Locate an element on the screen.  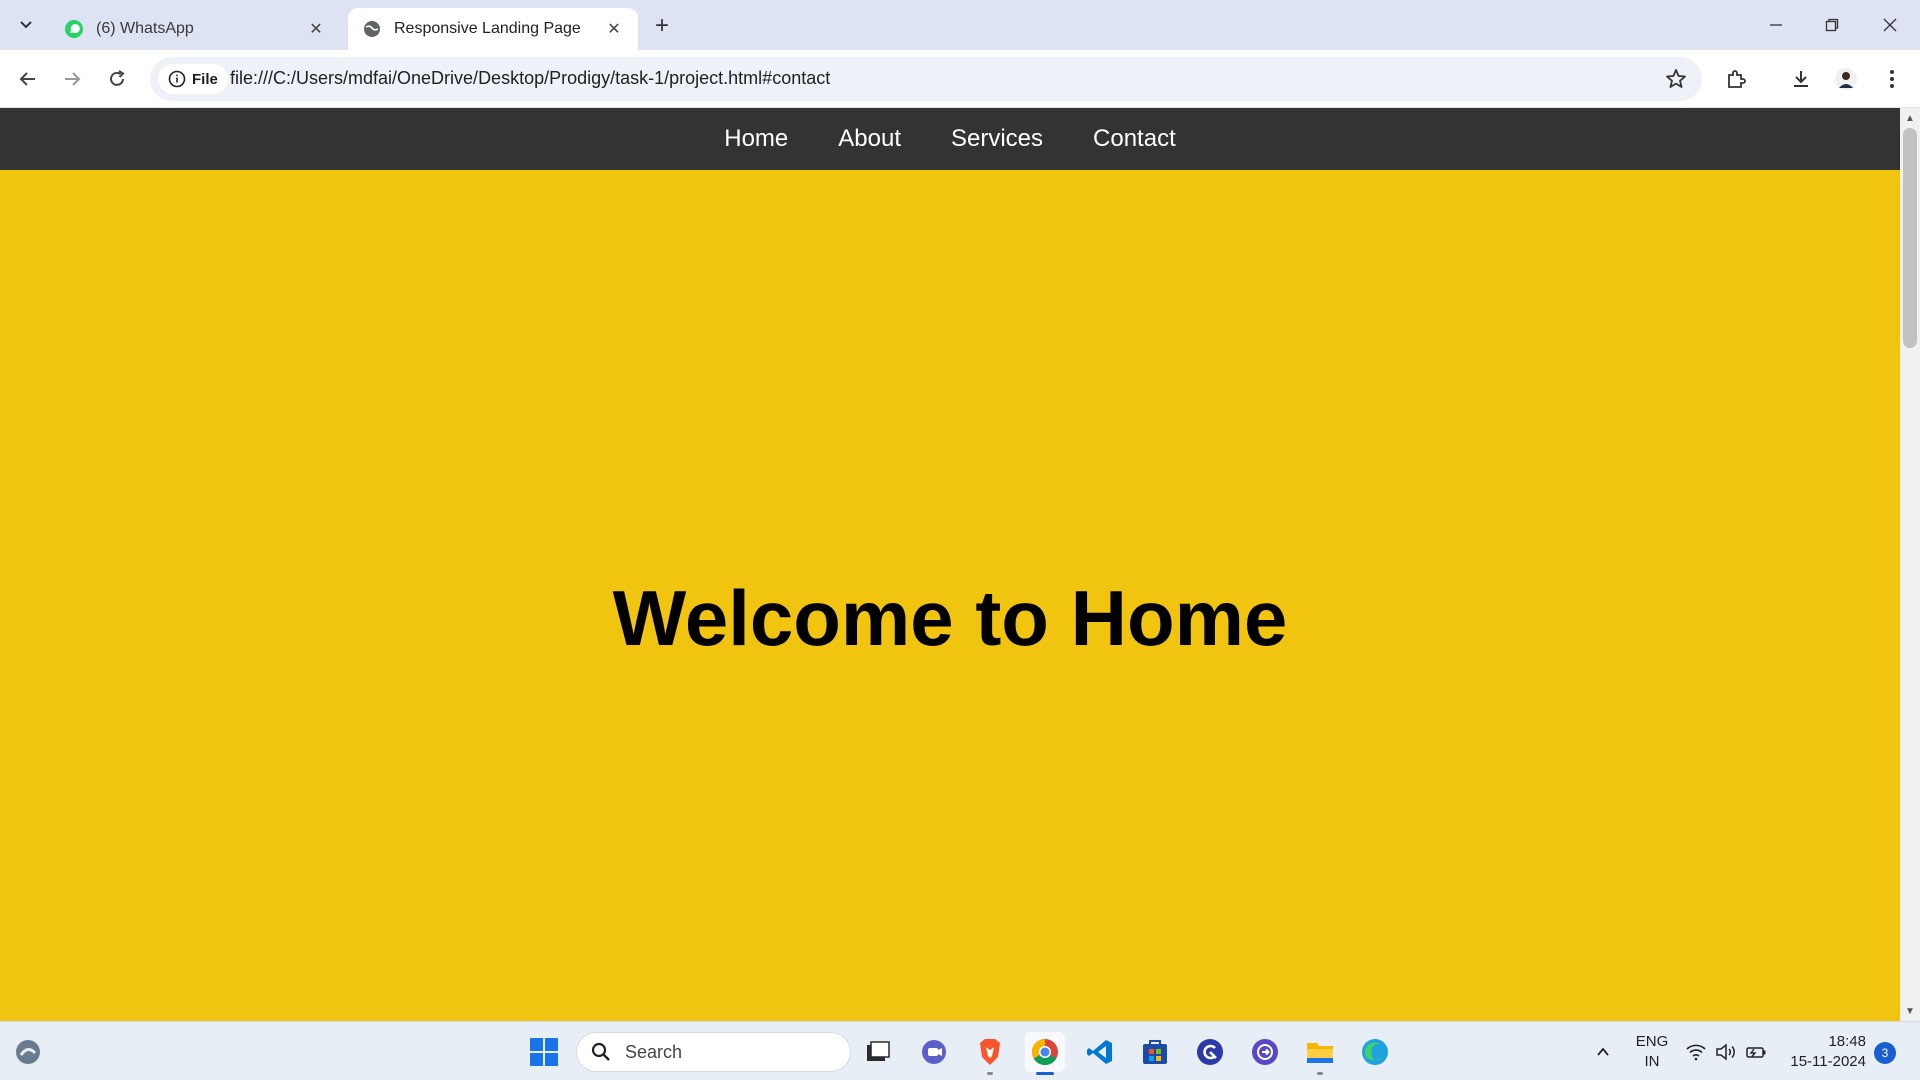
start-button is located at coordinates (544, 1052).